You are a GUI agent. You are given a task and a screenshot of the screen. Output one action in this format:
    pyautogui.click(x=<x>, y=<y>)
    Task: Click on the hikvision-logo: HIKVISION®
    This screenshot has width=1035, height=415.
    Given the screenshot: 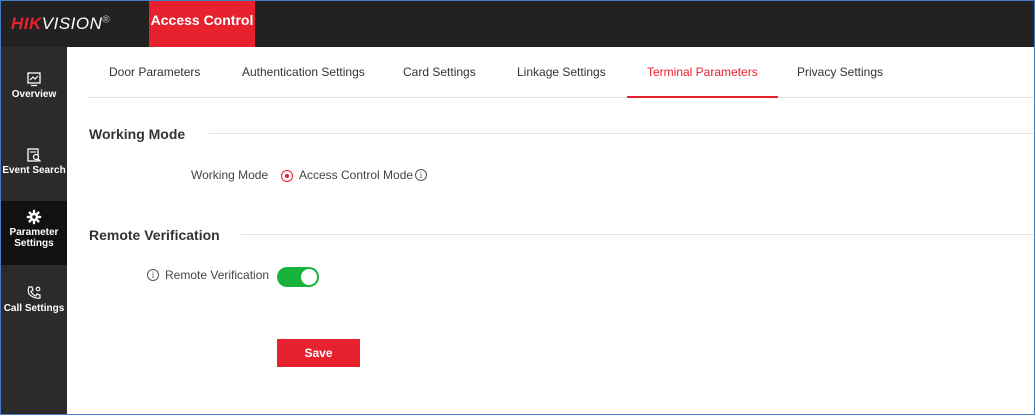 What is the action you would take?
    pyautogui.click(x=60, y=24)
    